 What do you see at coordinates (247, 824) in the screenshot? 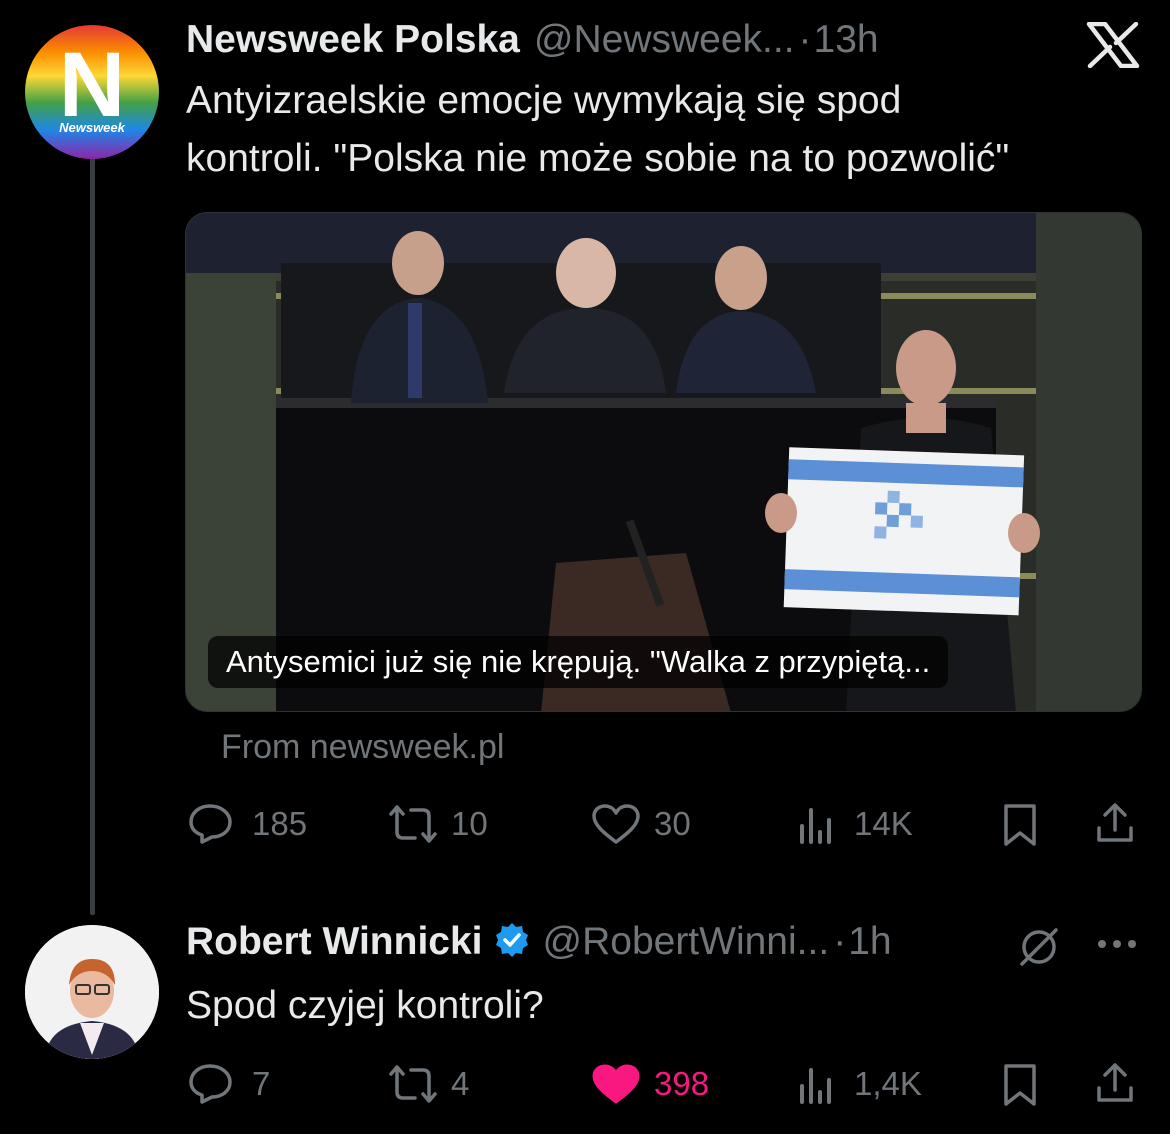
I see `reply-button: 185` at bounding box center [247, 824].